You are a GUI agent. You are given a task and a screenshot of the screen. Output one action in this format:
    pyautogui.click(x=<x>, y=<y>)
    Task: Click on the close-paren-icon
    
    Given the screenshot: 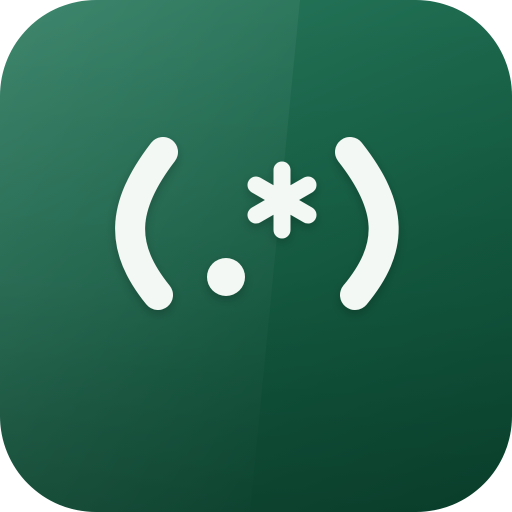 What is the action you would take?
    pyautogui.click(x=367, y=223)
    